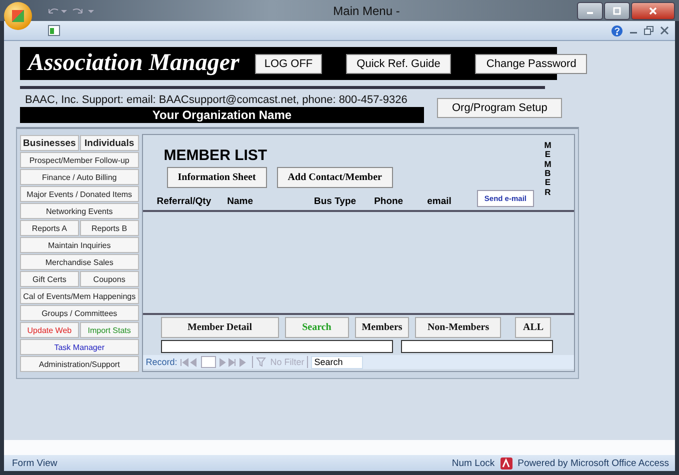 This screenshot has height=475, width=679. What do you see at coordinates (216, 100) in the screenshot?
I see `support-text: BAAC, Inc. Support: email: BAACsupport@comcast.net, phone: 800-457-9326` at bounding box center [216, 100].